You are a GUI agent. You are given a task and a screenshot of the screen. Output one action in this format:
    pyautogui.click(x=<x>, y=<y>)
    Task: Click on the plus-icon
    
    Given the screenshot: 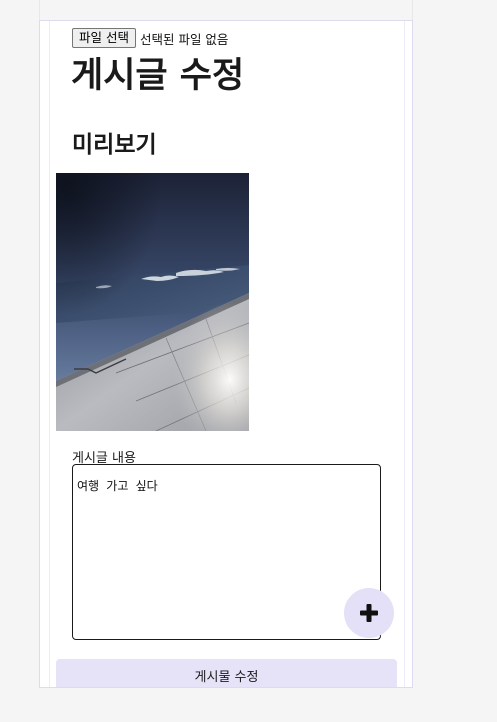 What is the action you would take?
    pyautogui.click(x=369, y=613)
    